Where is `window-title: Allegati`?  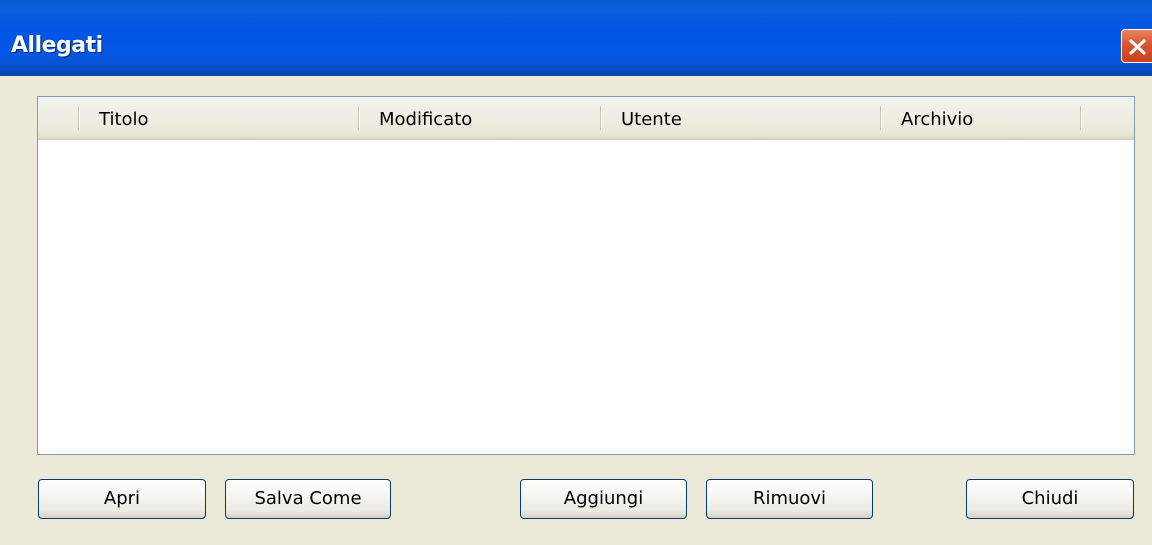
window-title: Allegati is located at coordinates (57, 45).